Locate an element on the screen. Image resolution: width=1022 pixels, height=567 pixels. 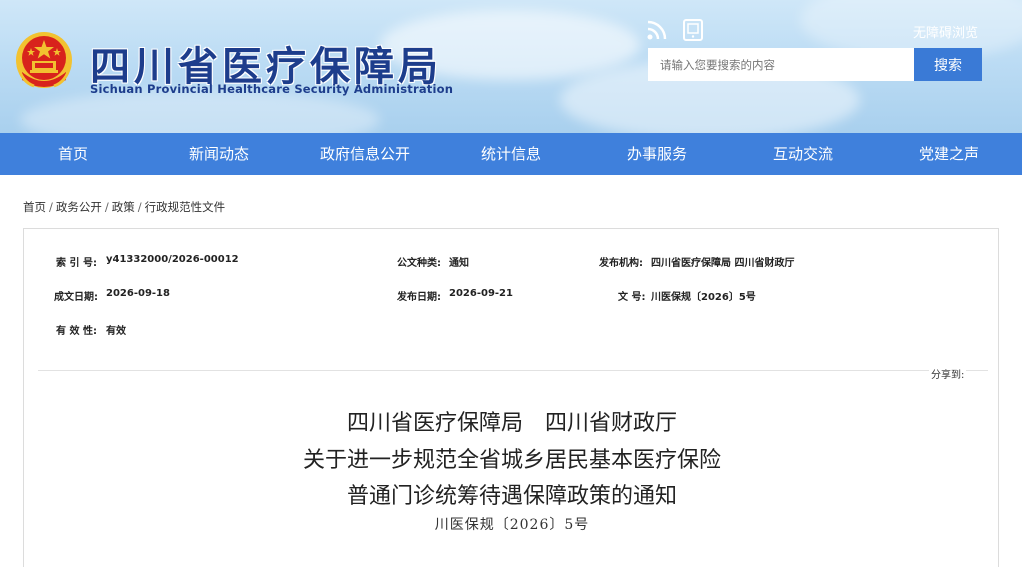
nav-item-news: 新闻动态 is located at coordinates (219, 154).